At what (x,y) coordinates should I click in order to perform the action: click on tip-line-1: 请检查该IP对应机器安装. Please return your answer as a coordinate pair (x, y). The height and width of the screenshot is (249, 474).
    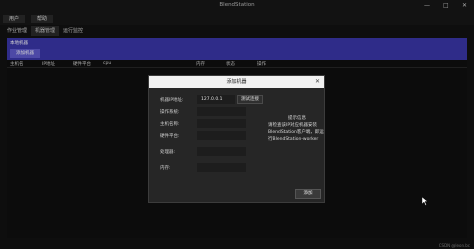
    Looking at the image, I should click on (293, 125).